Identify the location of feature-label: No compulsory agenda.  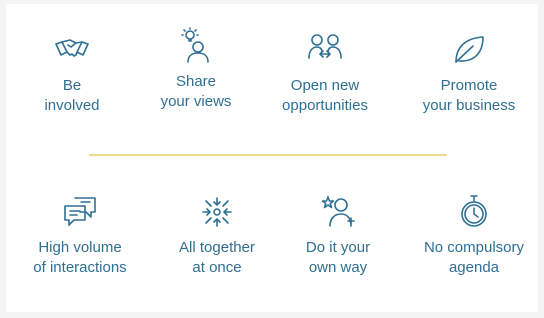
(474, 257).